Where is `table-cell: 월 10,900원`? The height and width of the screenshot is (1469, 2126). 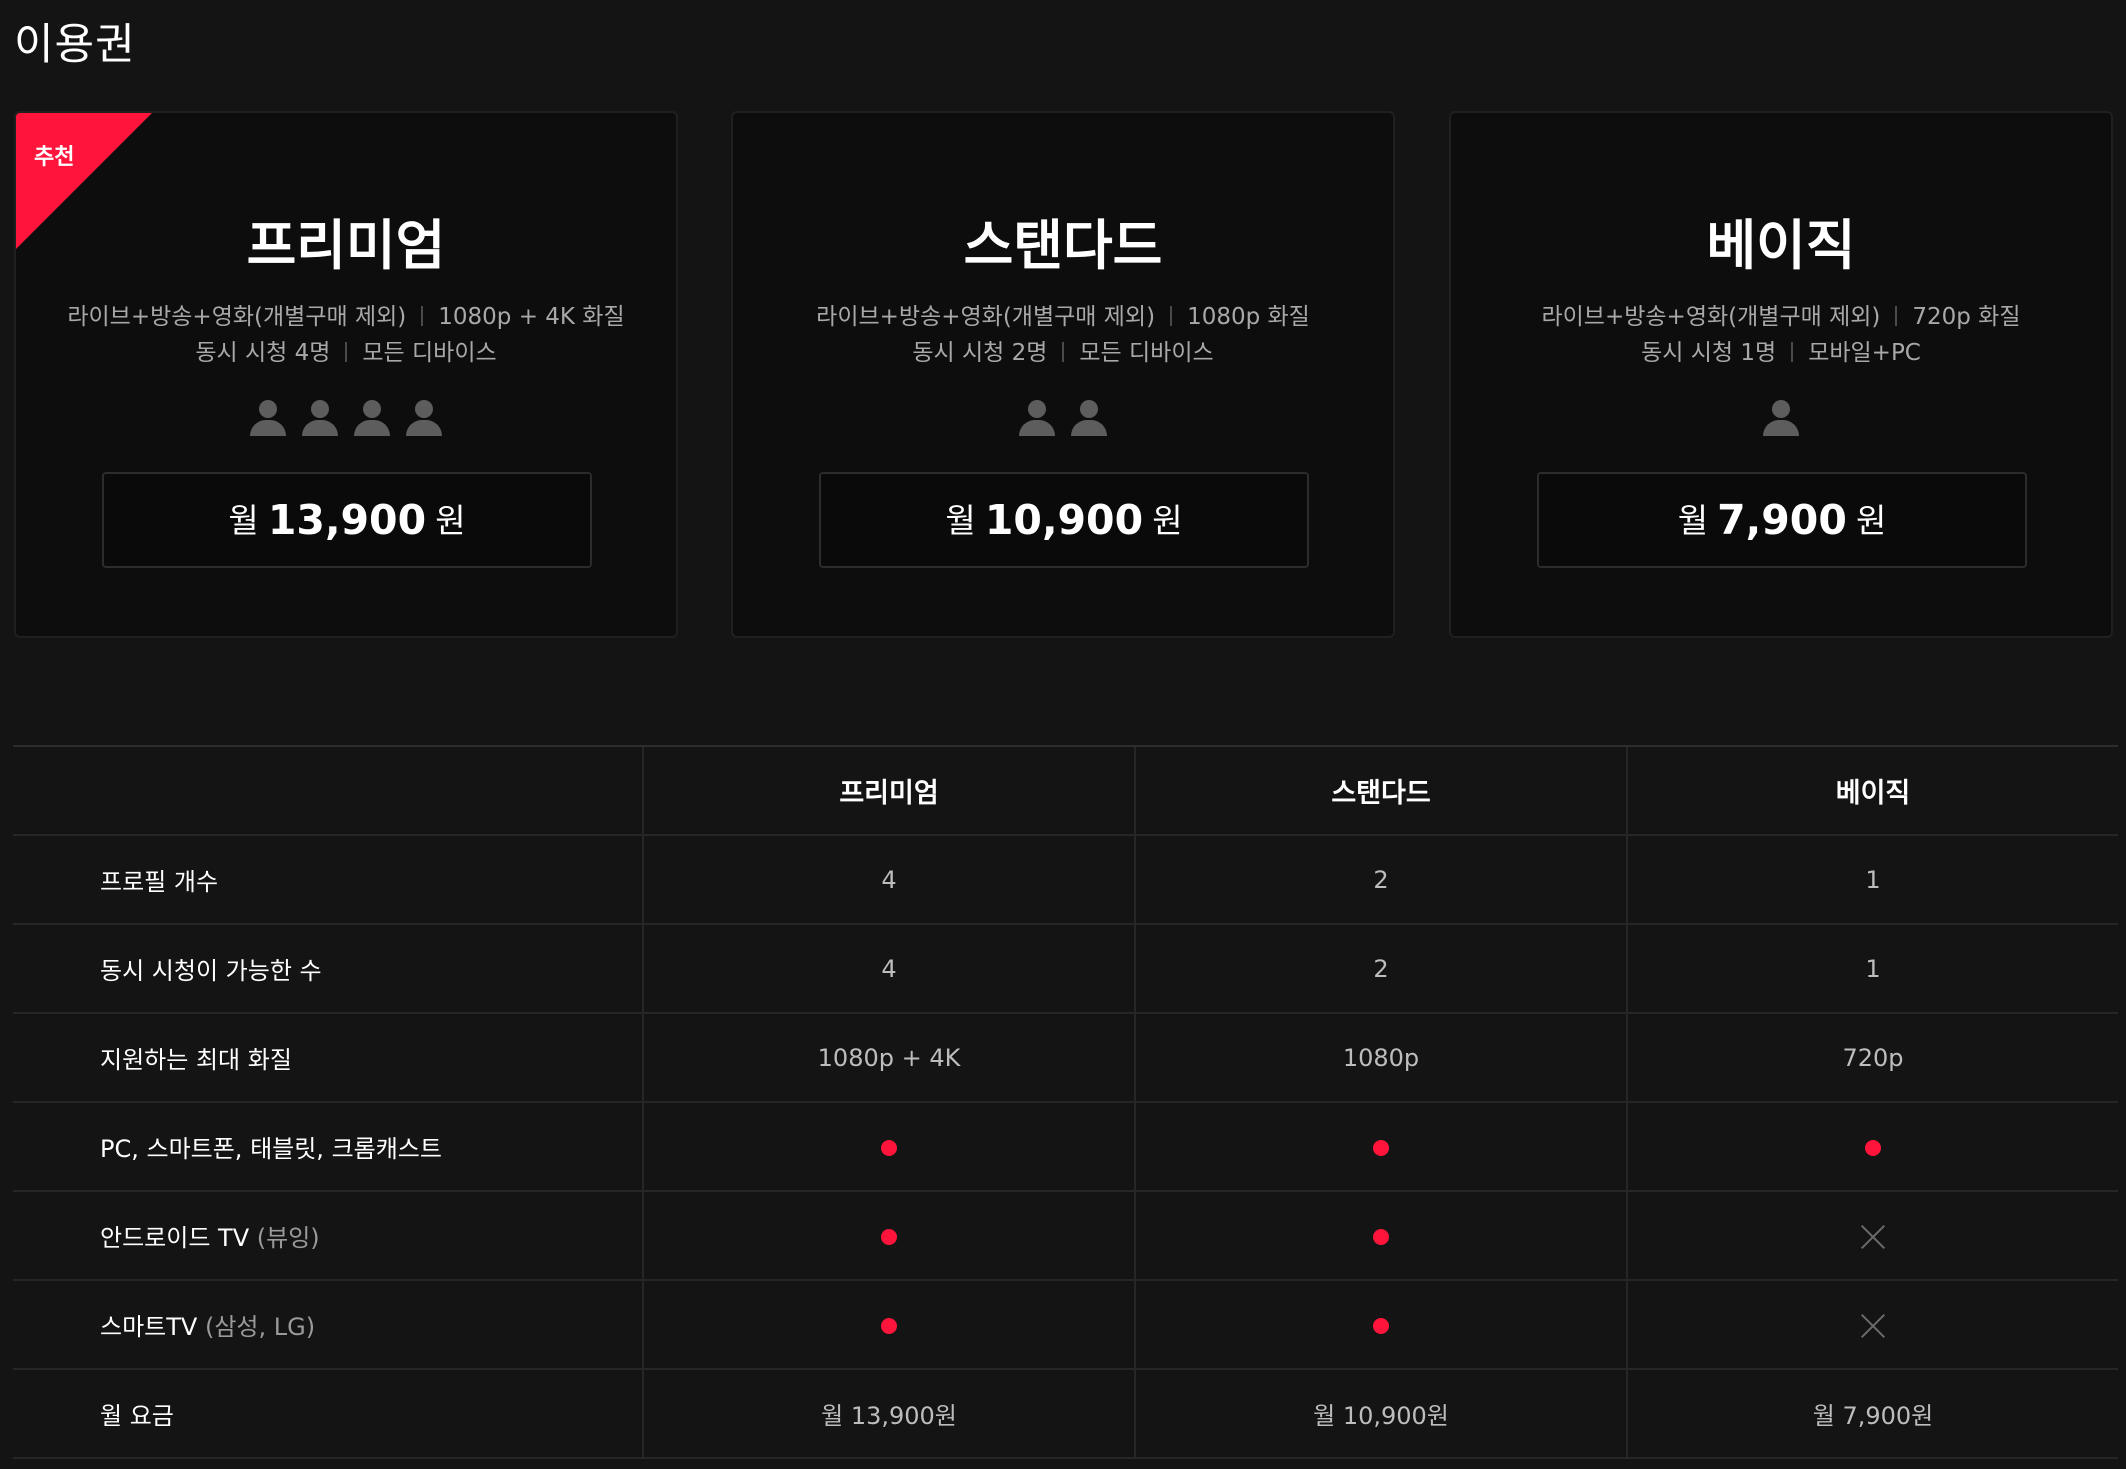 table-cell: 월 10,900원 is located at coordinates (1380, 1414).